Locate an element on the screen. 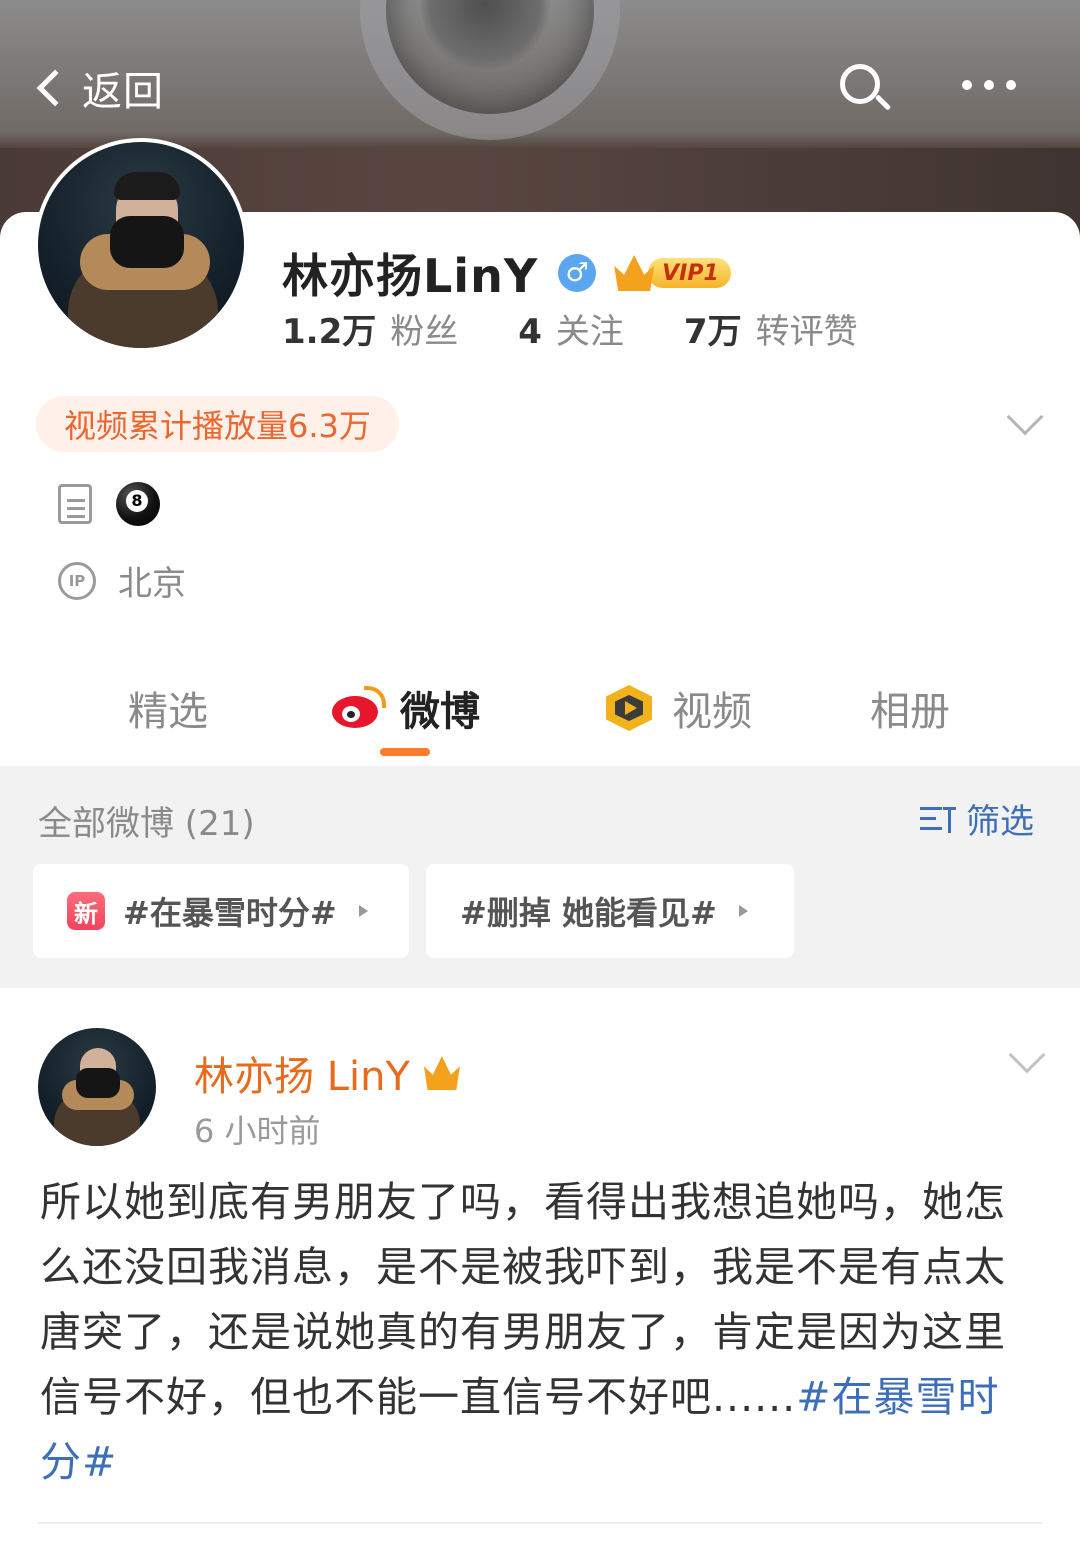 Image resolution: width=1080 pixels, height=1554 pixels. post-author-name: 林亦扬 LinY is located at coordinates (302, 1077).